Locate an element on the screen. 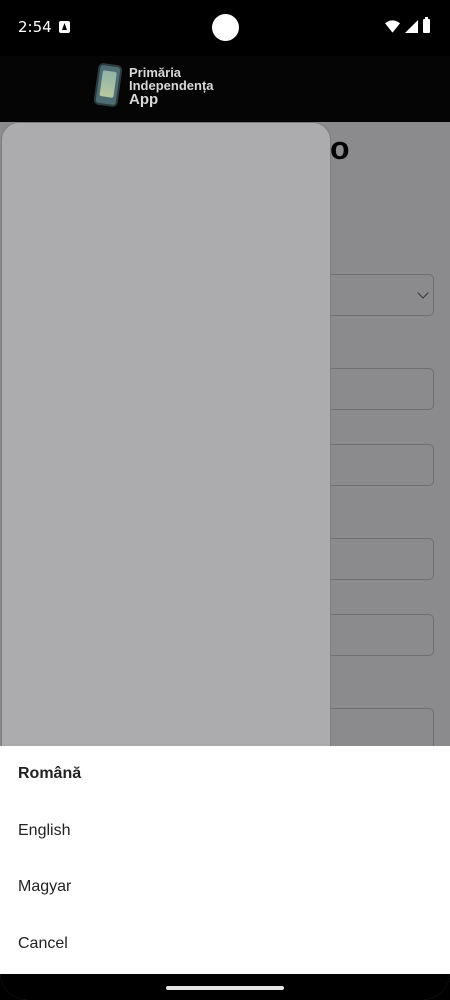  status-icons is located at coordinates (407, 25).